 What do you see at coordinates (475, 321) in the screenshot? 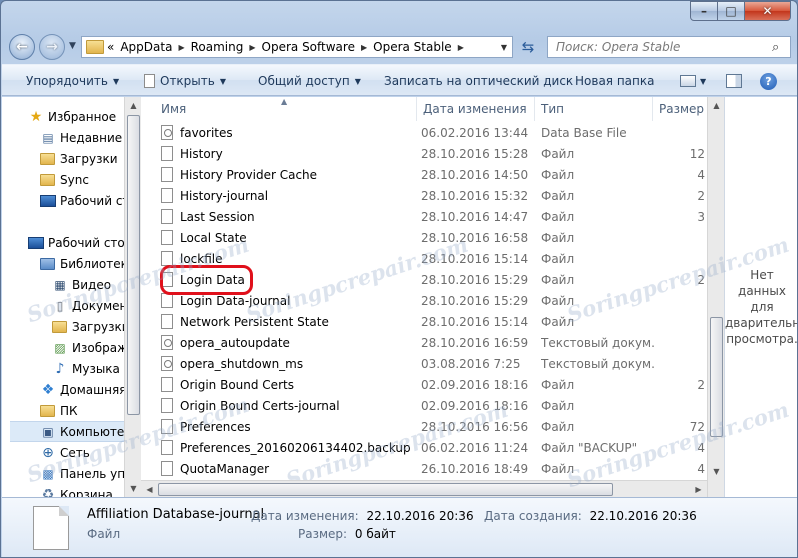
I see `file-date: 28.10.2016 15:14` at bounding box center [475, 321].